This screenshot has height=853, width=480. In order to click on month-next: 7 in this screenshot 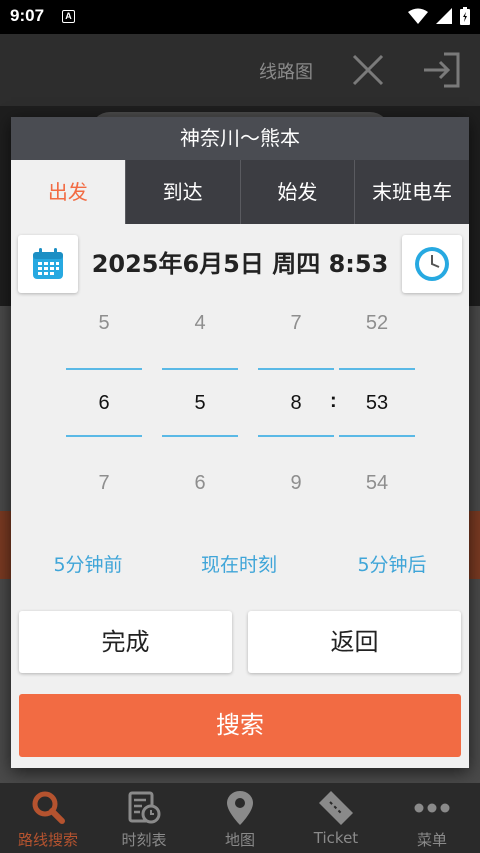, I will do `click(104, 483)`.